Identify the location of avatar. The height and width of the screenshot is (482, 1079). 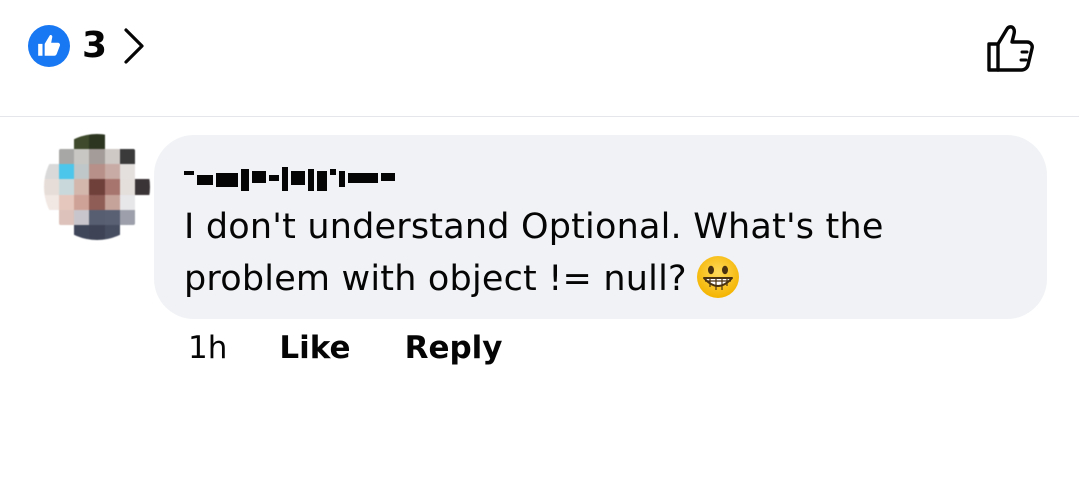
(97, 187).